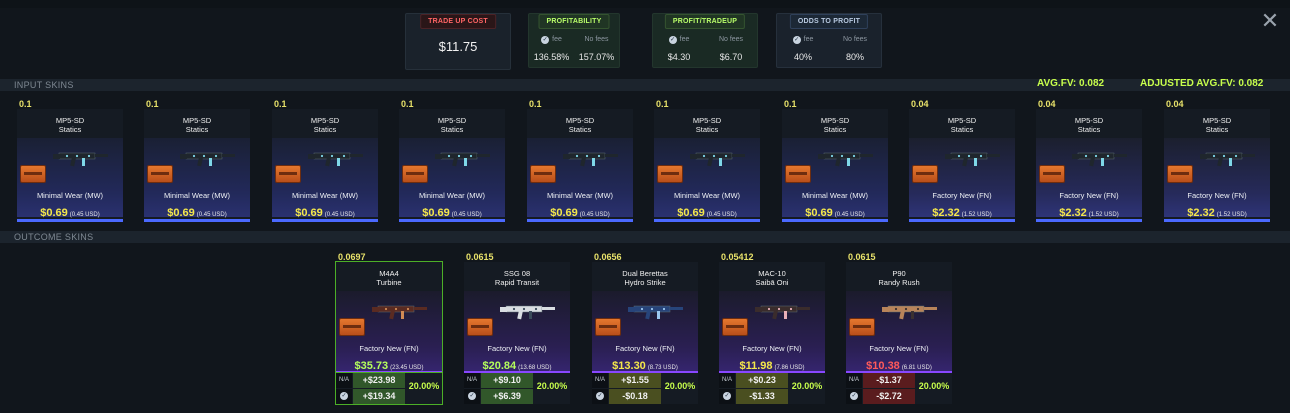 This screenshot has width=1290, height=413. What do you see at coordinates (535, 104) in the screenshot?
I see `float-value: 0.1` at bounding box center [535, 104].